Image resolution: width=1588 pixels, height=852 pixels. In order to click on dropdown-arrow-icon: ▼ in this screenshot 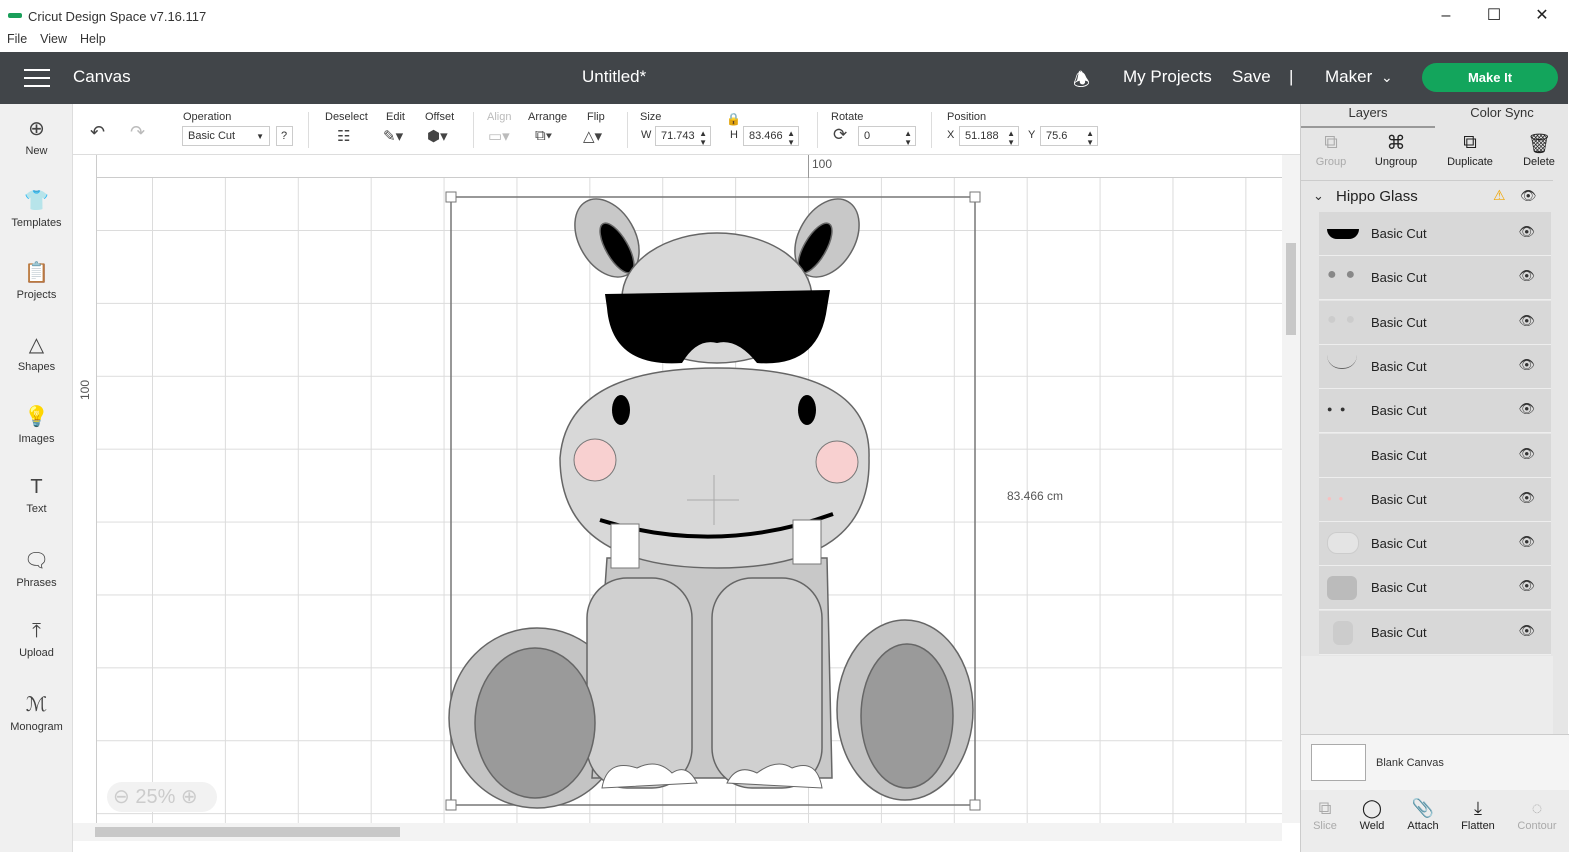, I will do `click(260, 136)`.